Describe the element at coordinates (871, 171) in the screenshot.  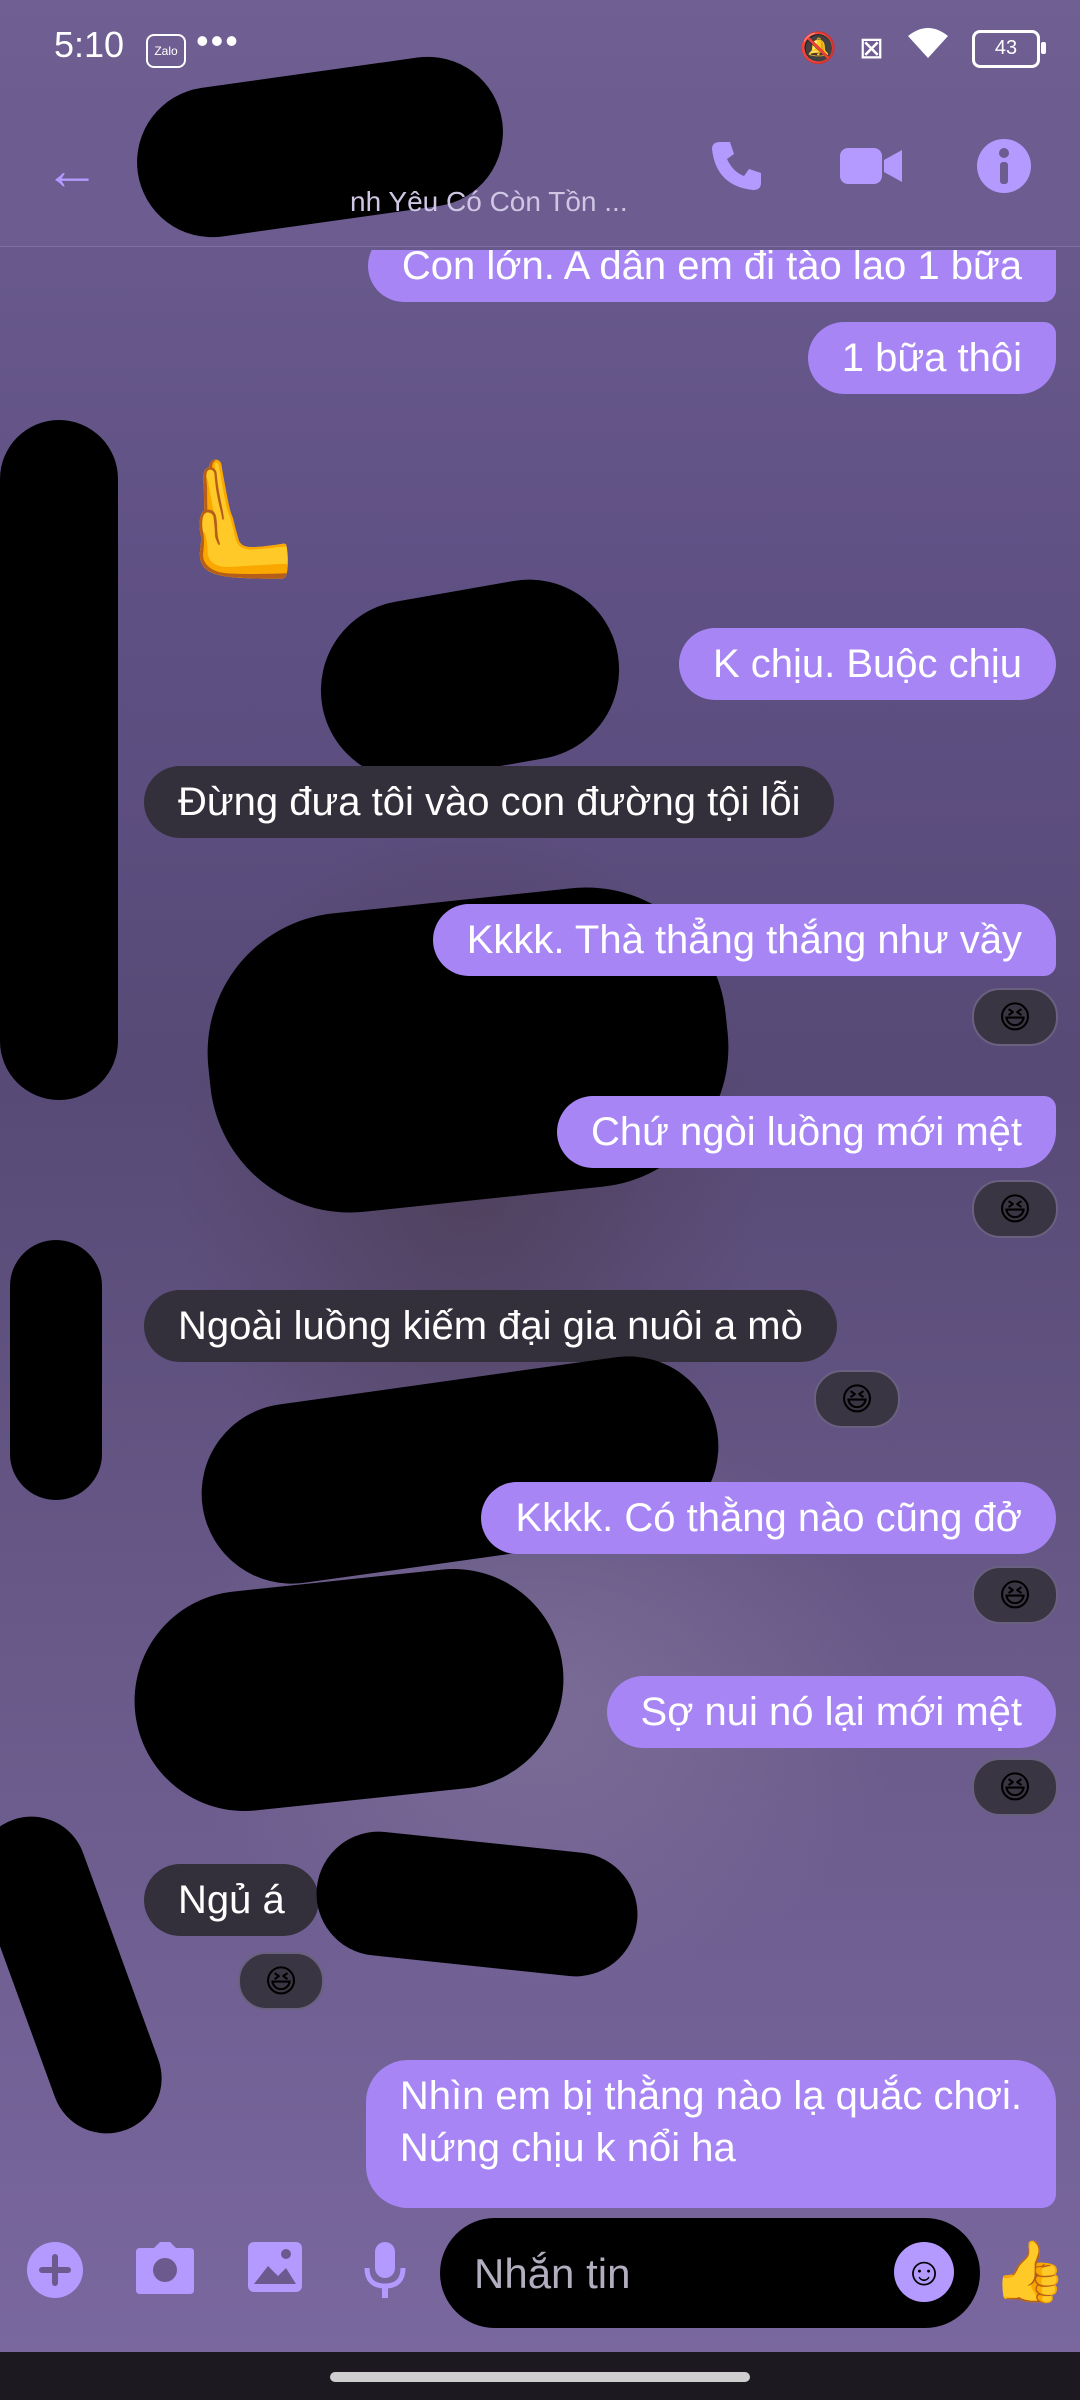
I see `video-call-icon` at that location.